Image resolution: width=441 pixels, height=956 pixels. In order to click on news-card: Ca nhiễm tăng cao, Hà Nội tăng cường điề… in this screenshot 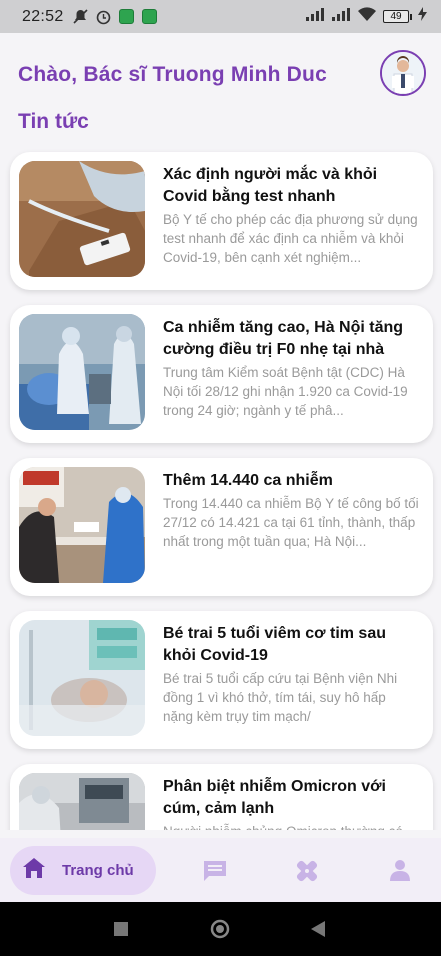, I will do `click(221, 374)`.